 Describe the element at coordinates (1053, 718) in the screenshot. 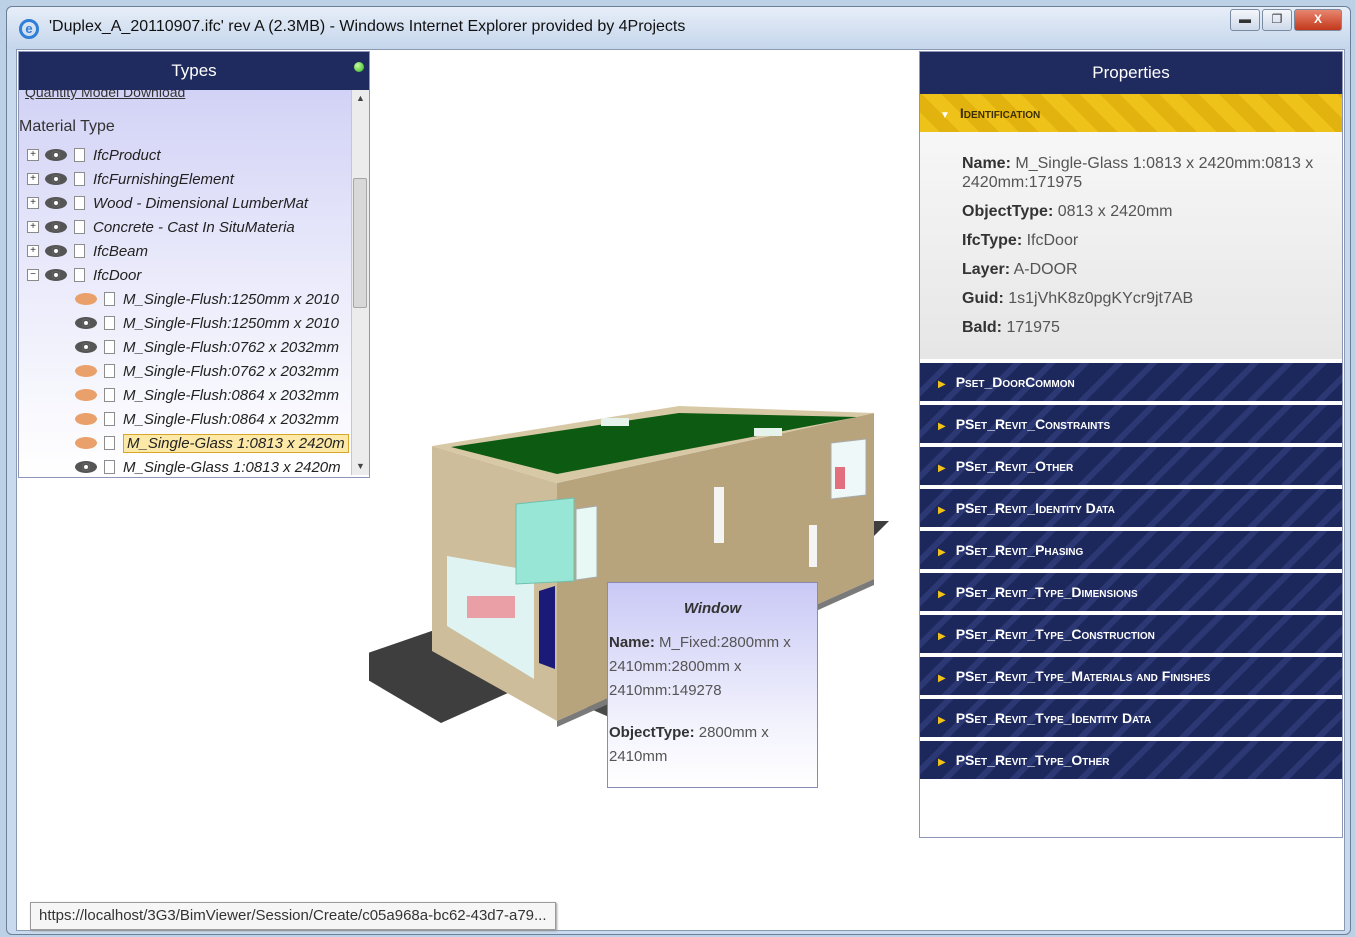

I see `property-set-title: PSet_Revit_Type_Identity Data` at that location.